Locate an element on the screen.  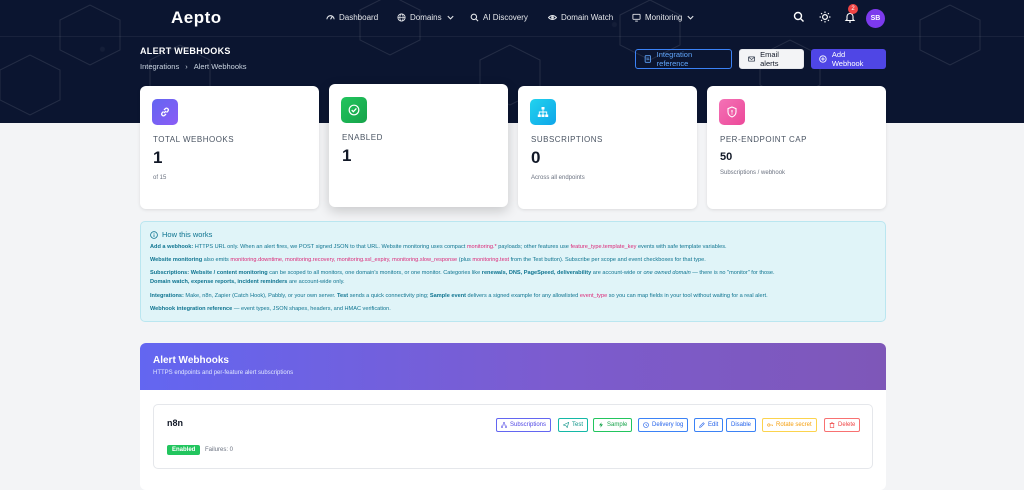
test-button: Test is located at coordinates (573, 425).